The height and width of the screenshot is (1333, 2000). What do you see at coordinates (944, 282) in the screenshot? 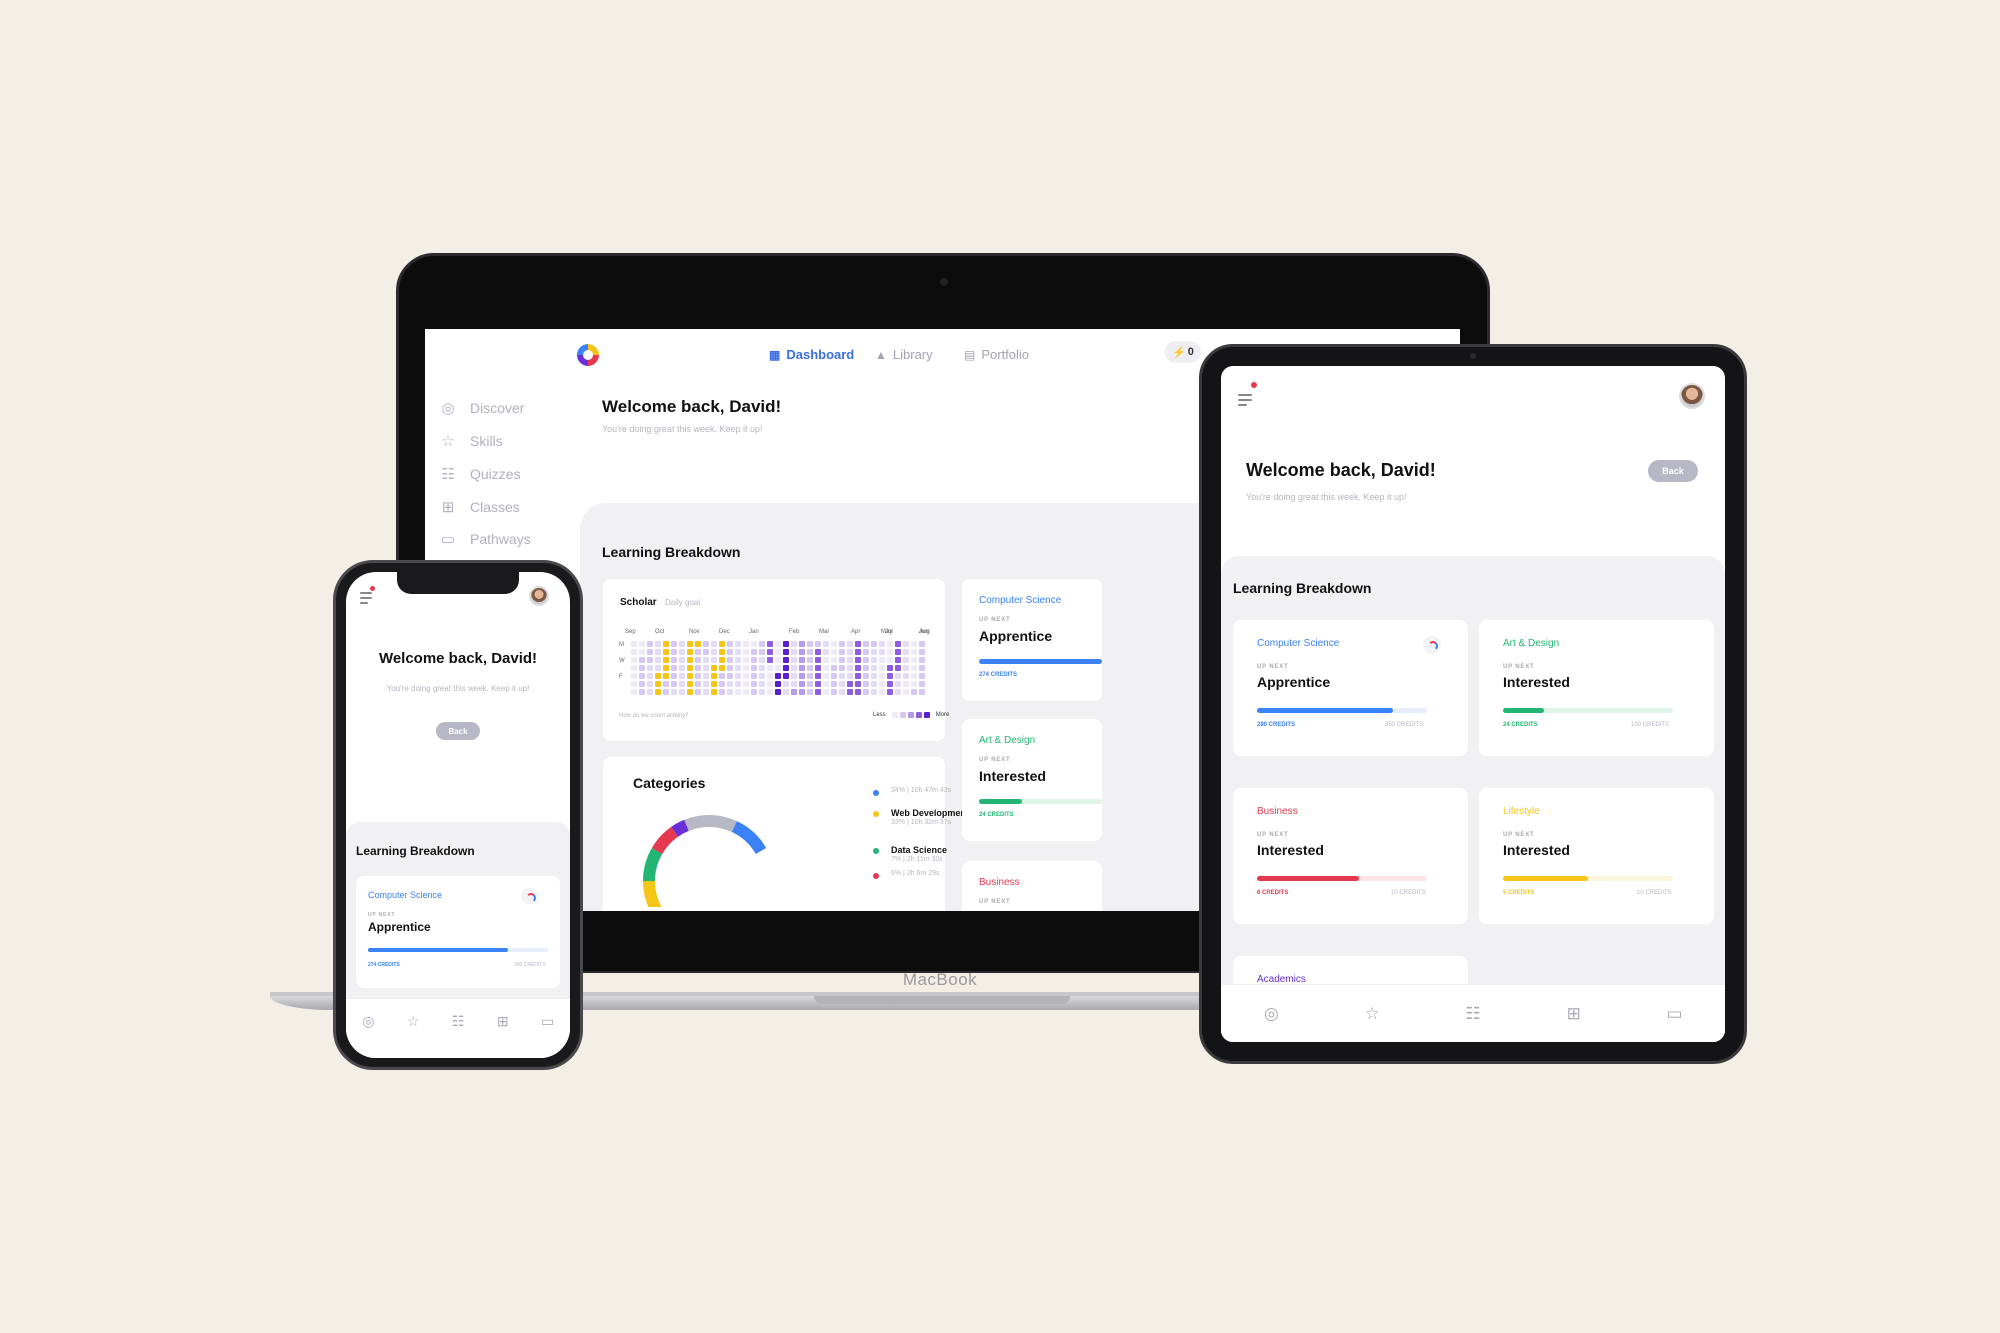
I see `laptop-camera` at bounding box center [944, 282].